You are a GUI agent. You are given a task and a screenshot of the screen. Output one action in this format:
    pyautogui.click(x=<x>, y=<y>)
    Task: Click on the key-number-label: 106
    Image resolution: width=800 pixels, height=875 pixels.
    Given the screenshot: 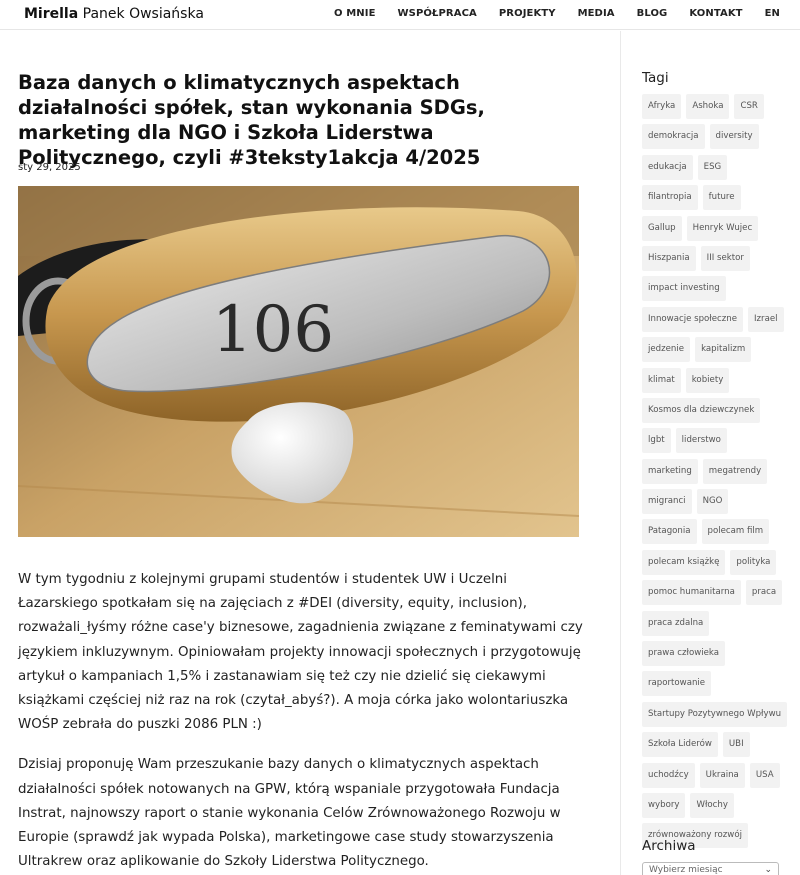 What is the action you would take?
    pyautogui.click(x=273, y=330)
    